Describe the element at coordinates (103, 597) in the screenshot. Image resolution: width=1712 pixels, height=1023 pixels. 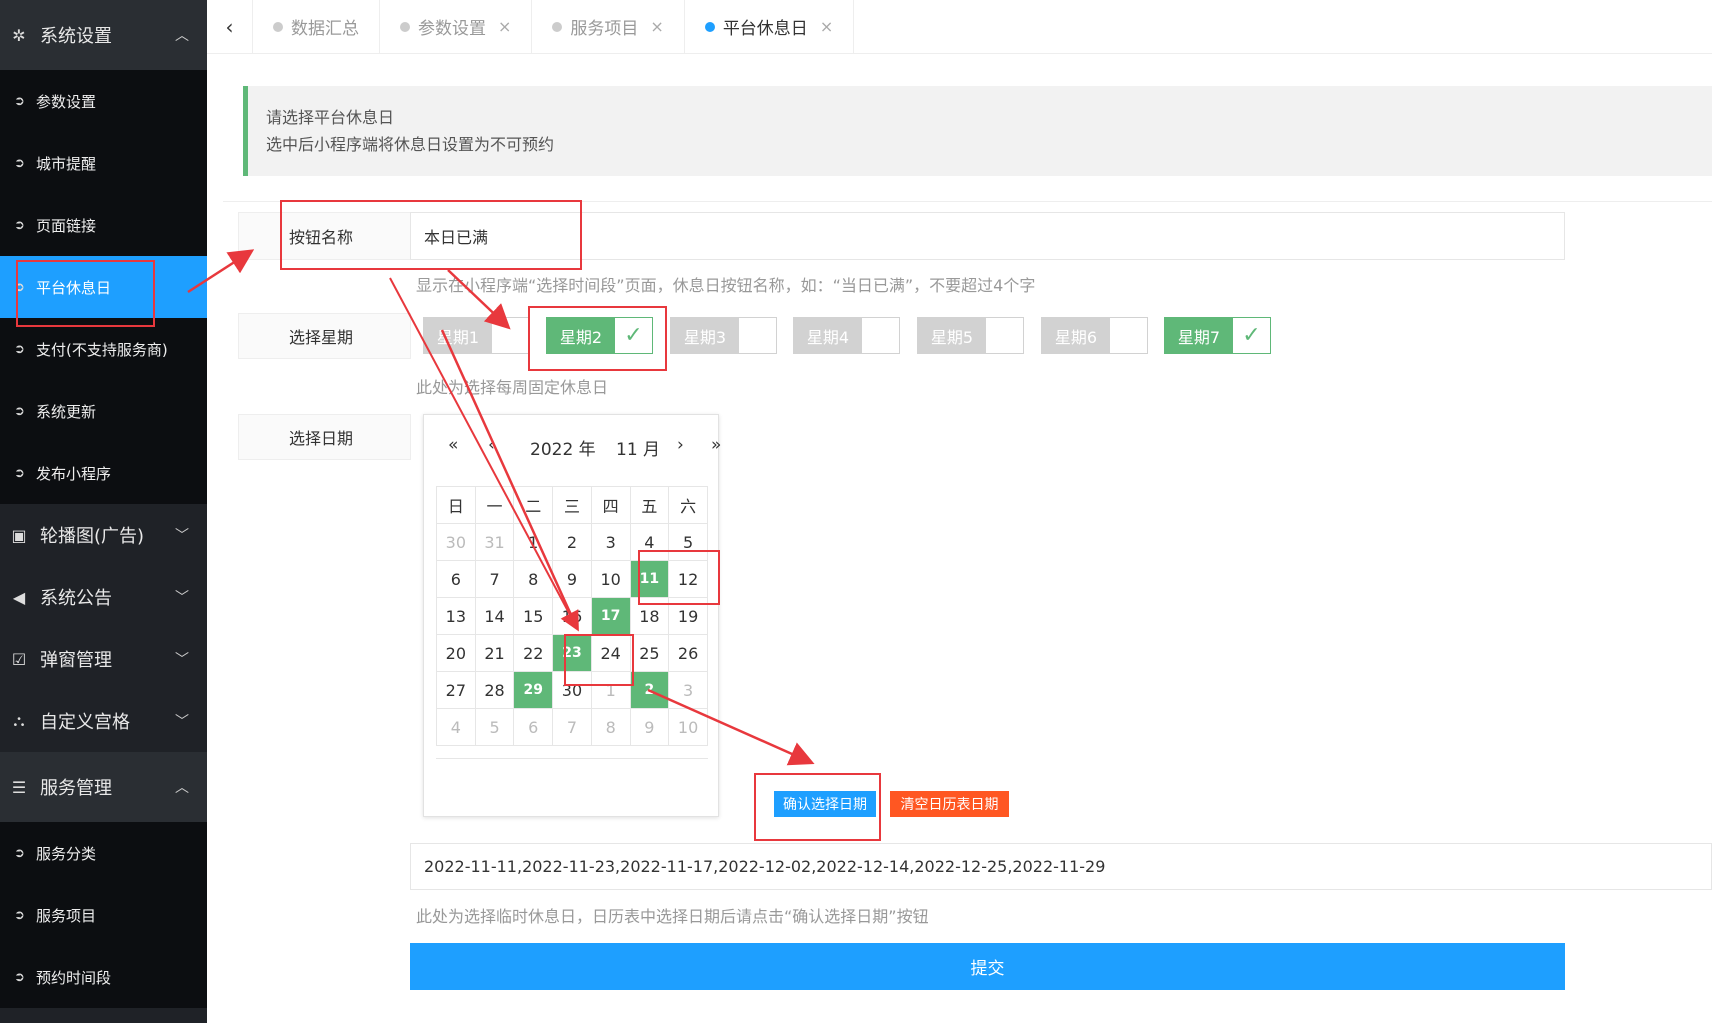
I see `sidebar-group-notice: ◀ 系统公告 ﹀` at that location.